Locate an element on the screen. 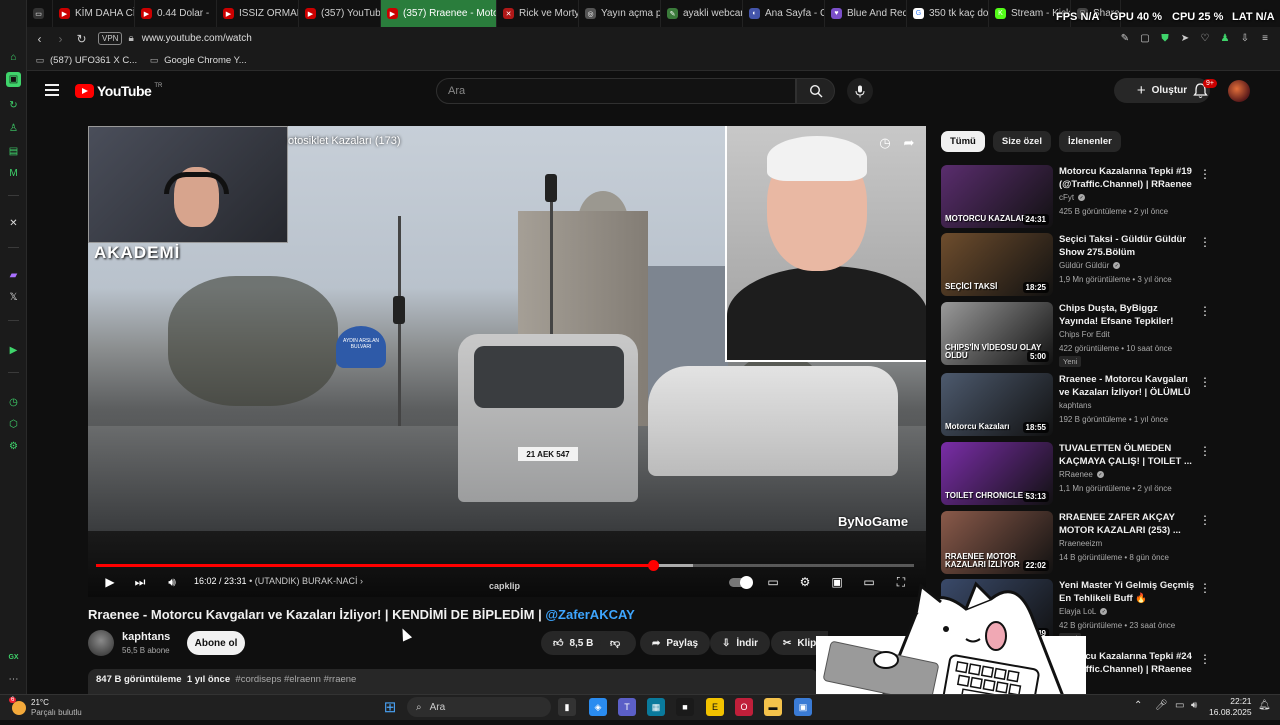 The height and width of the screenshot is (725, 1280). epic-icon: E is located at coordinates (715, 707).